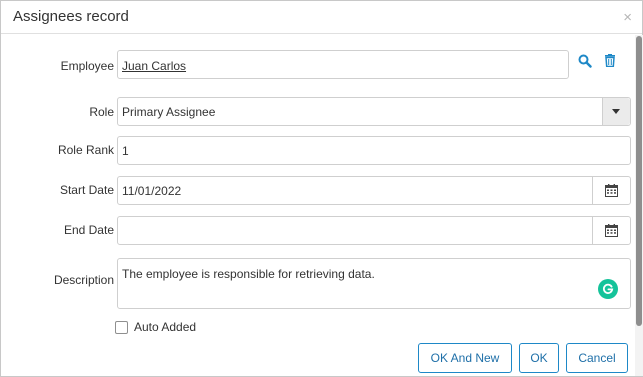 This screenshot has height=377, width=643. What do you see at coordinates (86, 190) in the screenshot?
I see `start-date-label: Start Date` at bounding box center [86, 190].